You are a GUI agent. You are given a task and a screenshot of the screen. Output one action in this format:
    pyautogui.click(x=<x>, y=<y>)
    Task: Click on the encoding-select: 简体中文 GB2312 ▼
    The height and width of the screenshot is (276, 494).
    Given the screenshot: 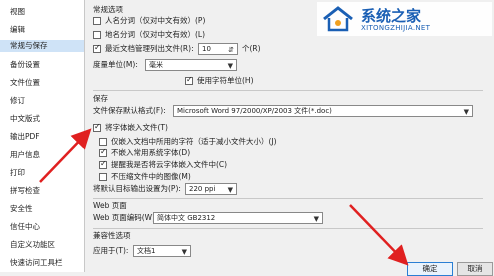 What is the action you would take?
    pyautogui.click(x=238, y=218)
    